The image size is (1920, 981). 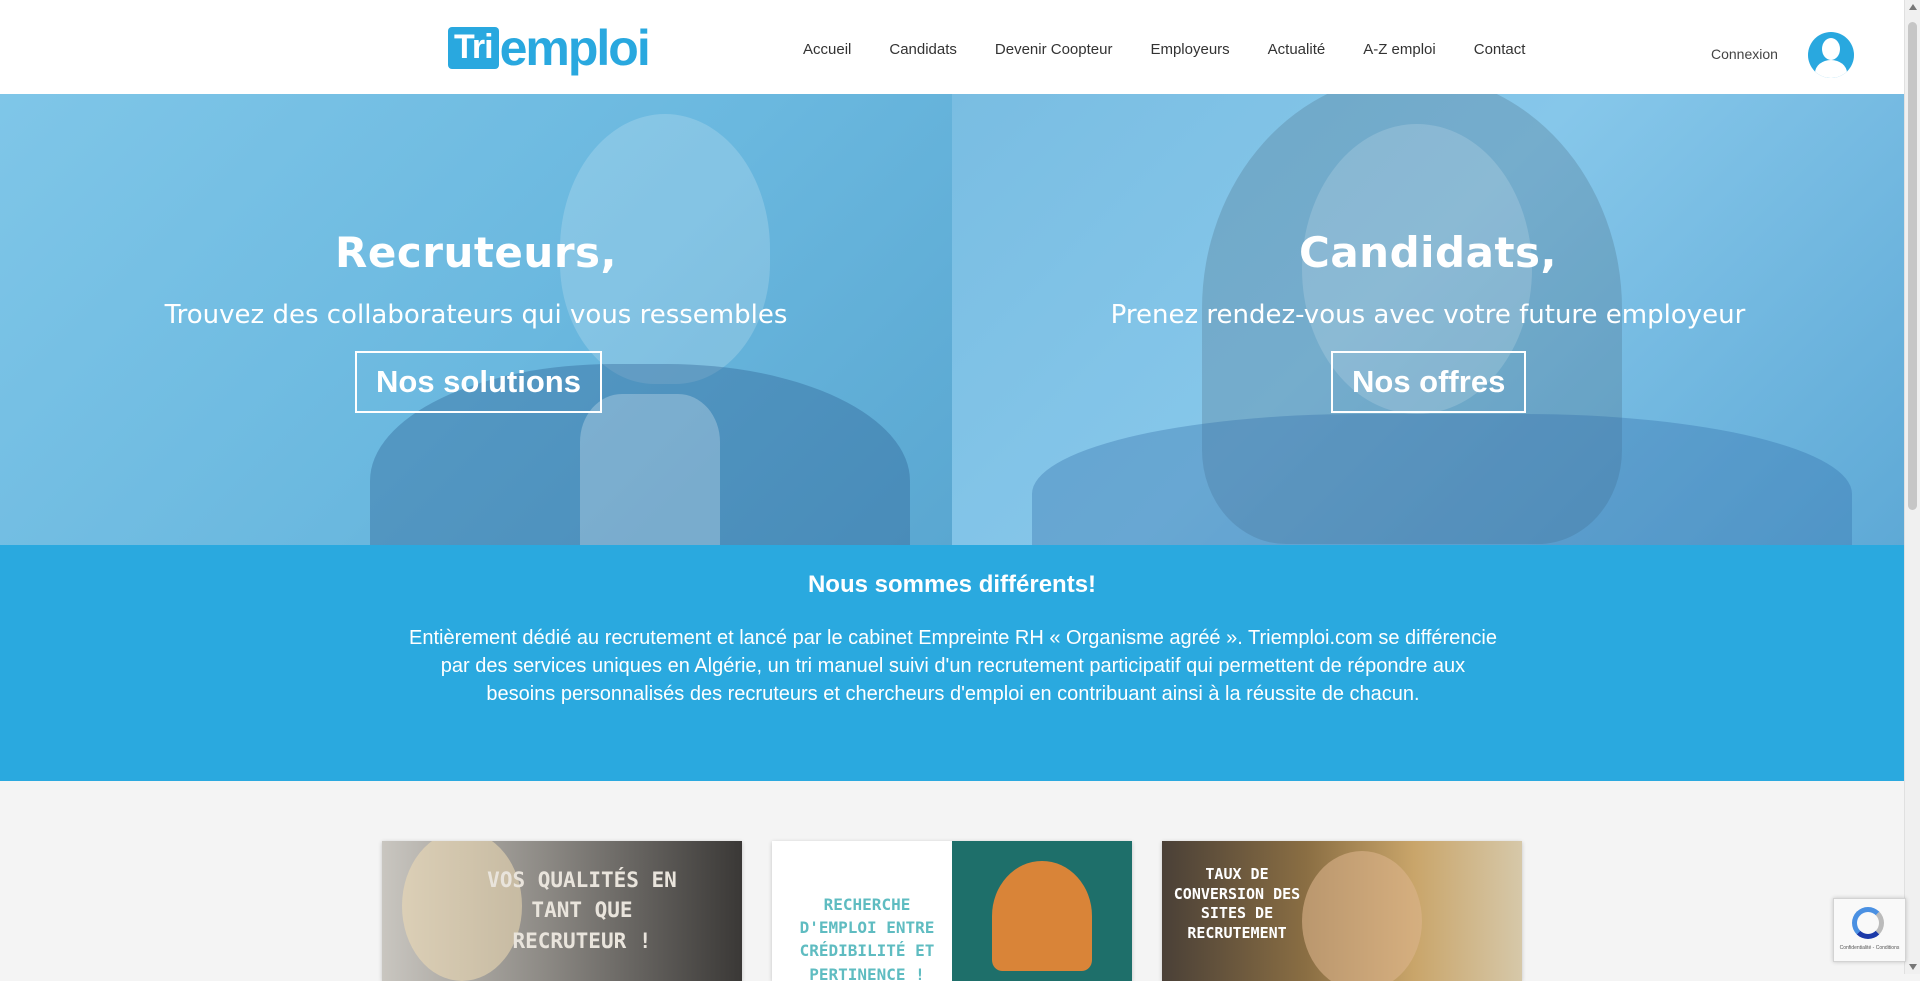 What do you see at coordinates (1831, 49) in the screenshot?
I see `avatar-head` at bounding box center [1831, 49].